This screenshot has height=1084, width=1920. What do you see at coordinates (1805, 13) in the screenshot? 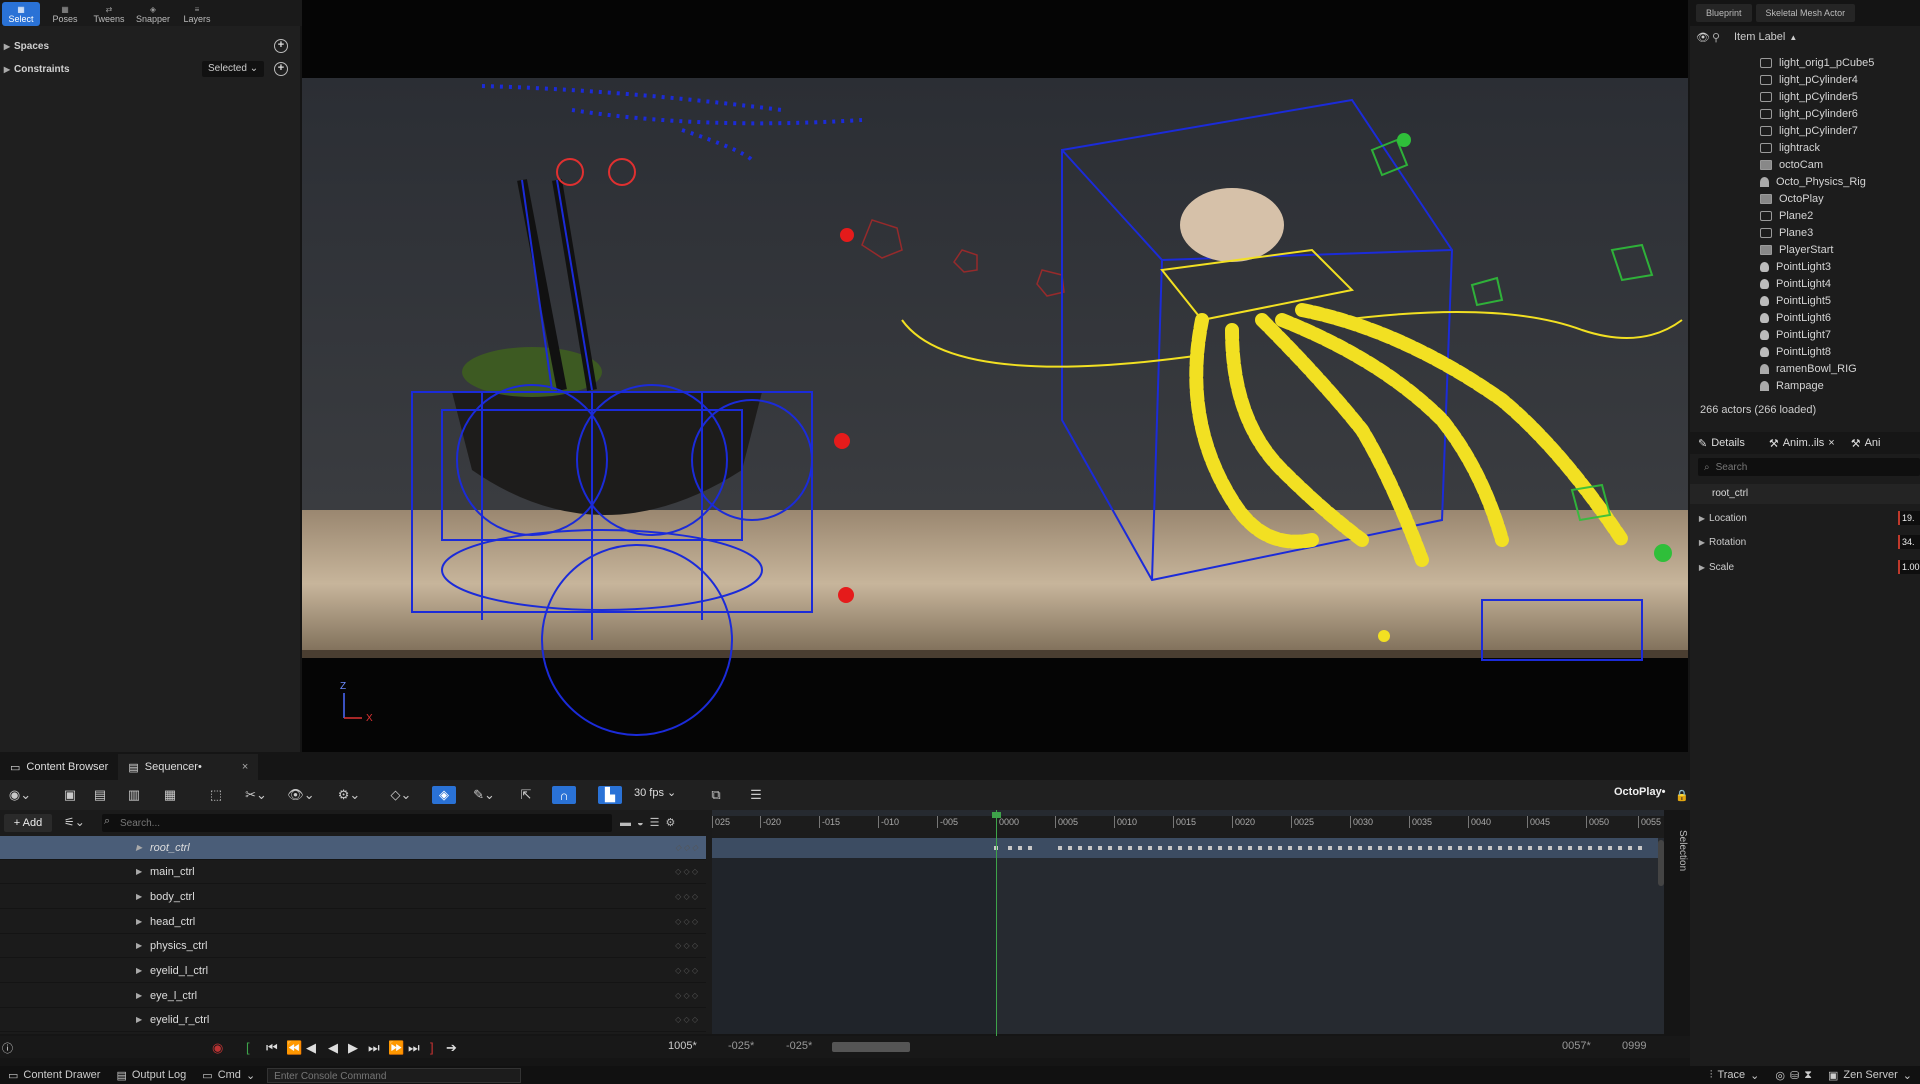
I see `skeletal-mesh-actor-tab: Skeletal Mesh Actor` at bounding box center [1805, 13].